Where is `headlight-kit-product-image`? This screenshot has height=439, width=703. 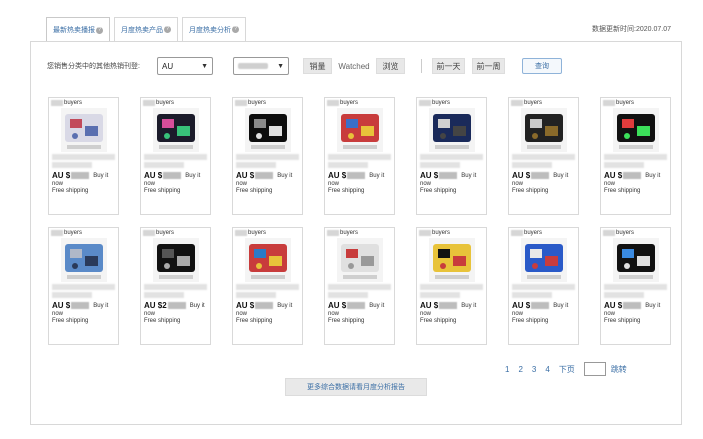
headlight-kit-product-image is located at coordinates (543, 260).